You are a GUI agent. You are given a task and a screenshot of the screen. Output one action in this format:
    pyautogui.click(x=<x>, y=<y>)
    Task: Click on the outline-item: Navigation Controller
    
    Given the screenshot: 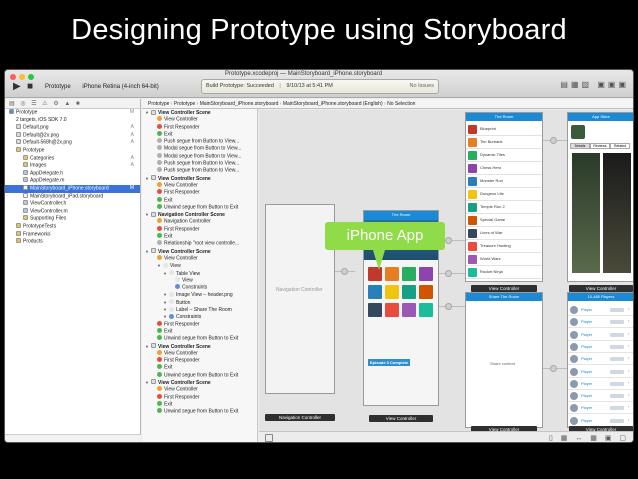 What is the action you would take?
    pyautogui.click(x=199, y=221)
    